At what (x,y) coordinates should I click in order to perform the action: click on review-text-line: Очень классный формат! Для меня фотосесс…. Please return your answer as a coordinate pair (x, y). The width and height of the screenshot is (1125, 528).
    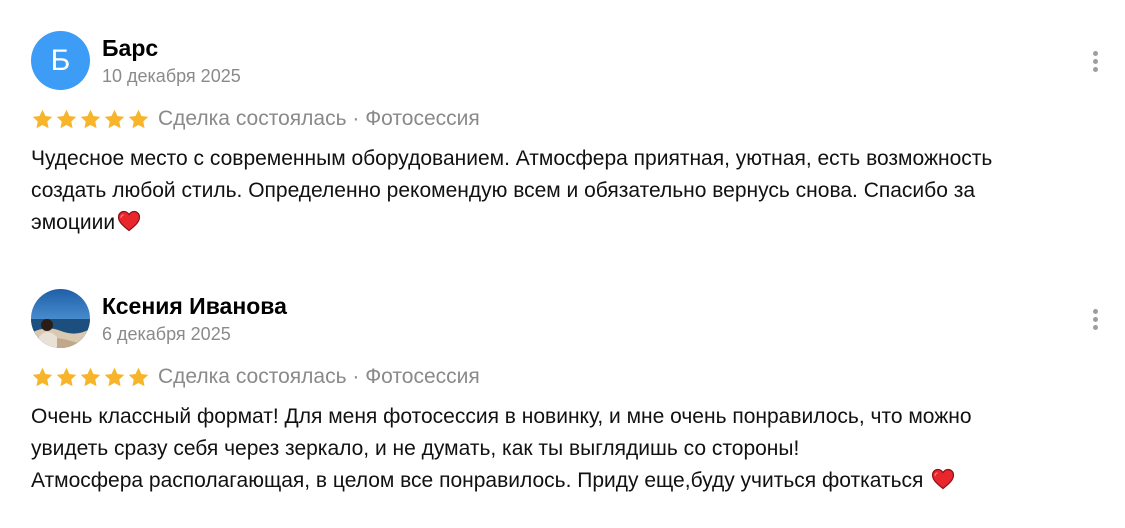
    Looking at the image, I should click on (501, 416).